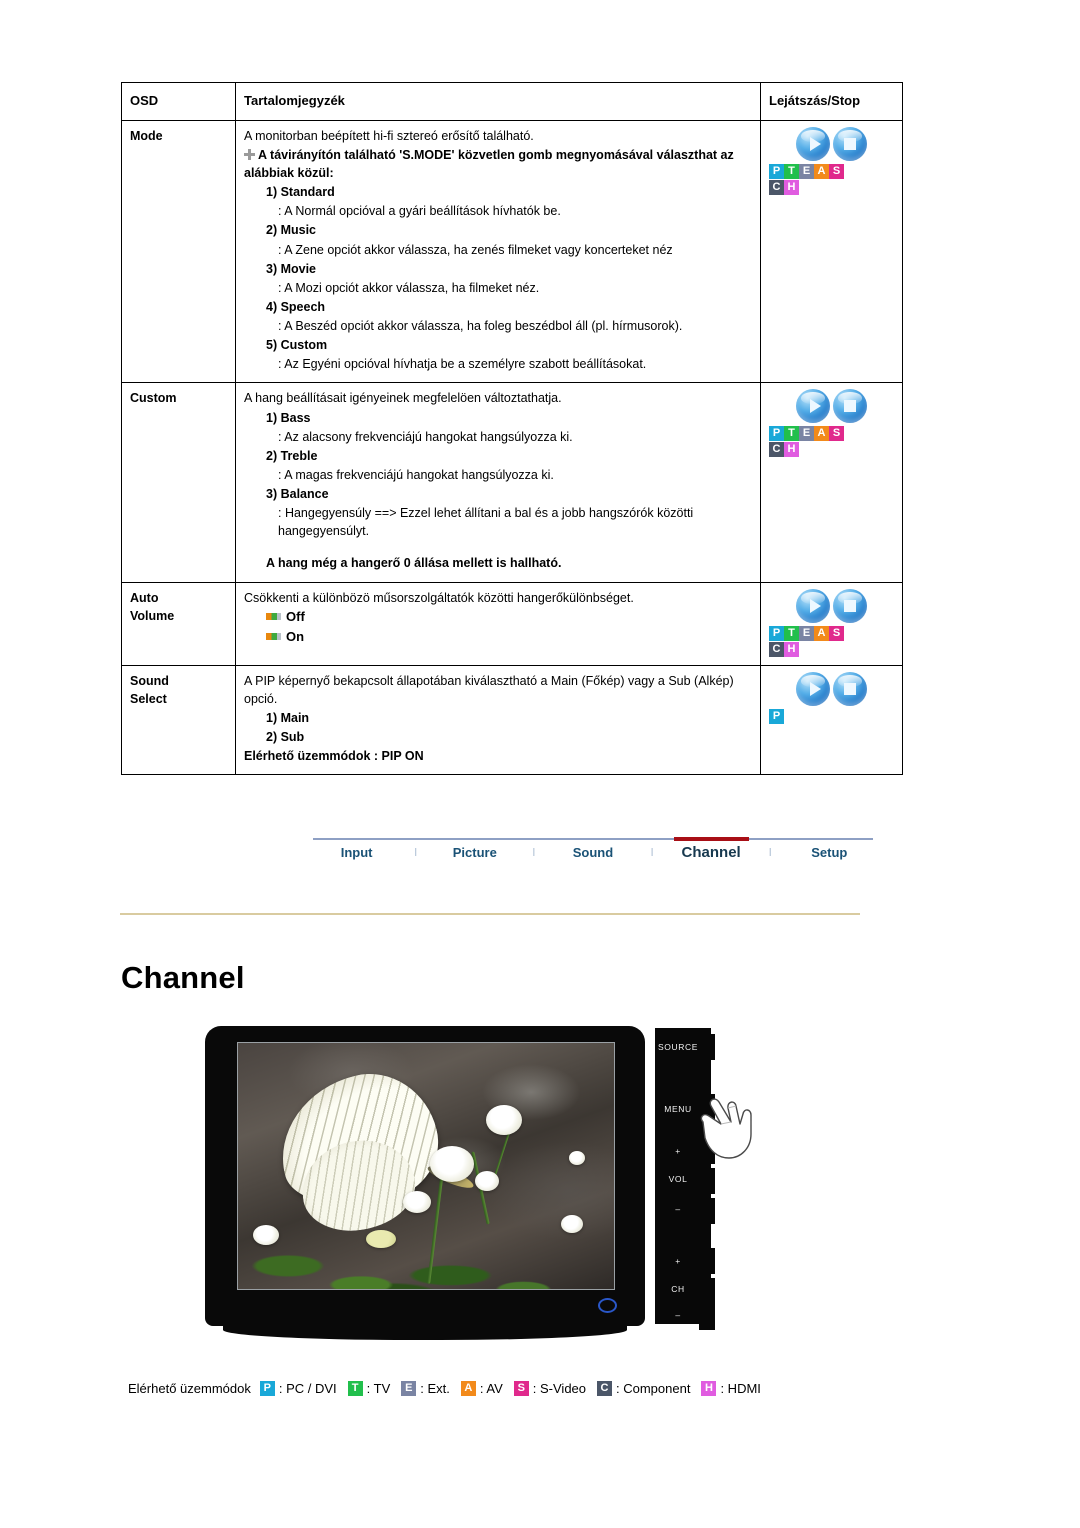 This screenshot has width=1080, height=1528. Describe the element at coordinates (178, 251) in the screenshot. I see `osd-item-name: Mode` at that location.